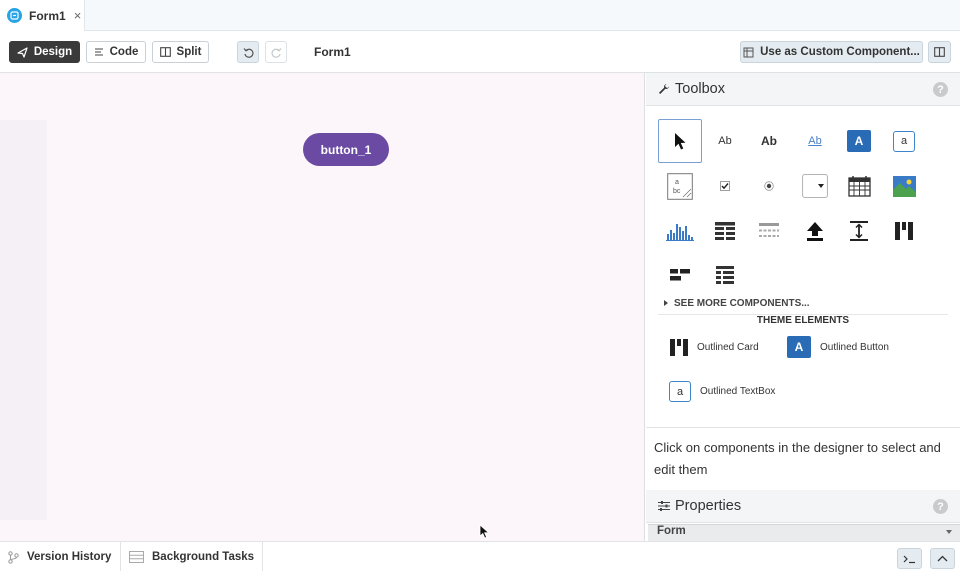 Image resolution: width=960 pixels, height=571 pixels. I want to click on outlined-card-icon, so click(679, 347).